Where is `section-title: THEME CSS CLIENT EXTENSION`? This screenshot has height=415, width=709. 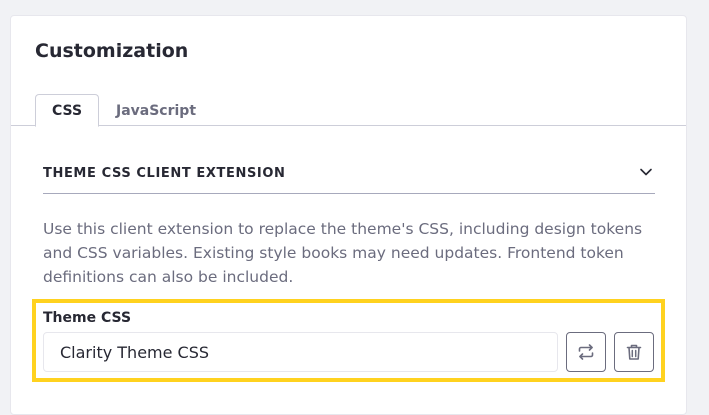 section-title: THEME CSS CLIENT EXTENSION is located at coordinates (164, 173).